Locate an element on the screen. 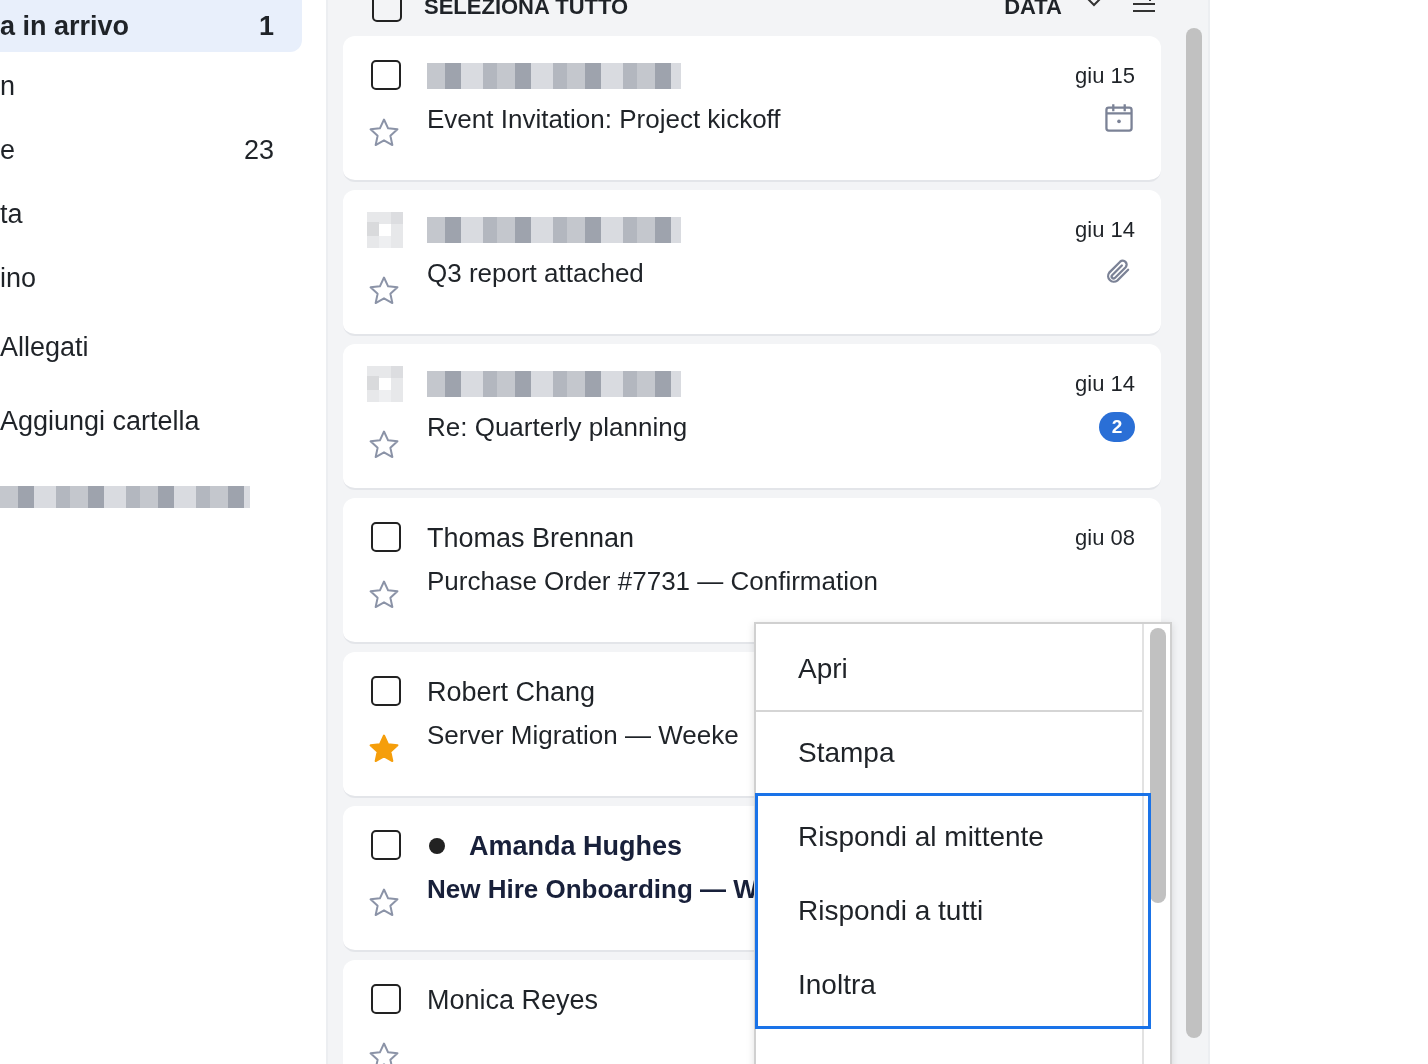 Image resolution: width=1428 pixels, height=1064 pixels. folder-item: ino is located at coordinates (151, 278).